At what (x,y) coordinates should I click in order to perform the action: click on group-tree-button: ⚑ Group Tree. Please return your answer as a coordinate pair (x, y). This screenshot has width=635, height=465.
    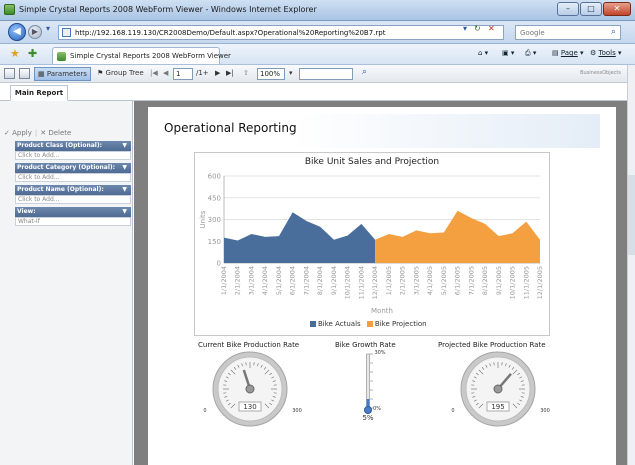
    Looking at the image, I should click on (120, 74).